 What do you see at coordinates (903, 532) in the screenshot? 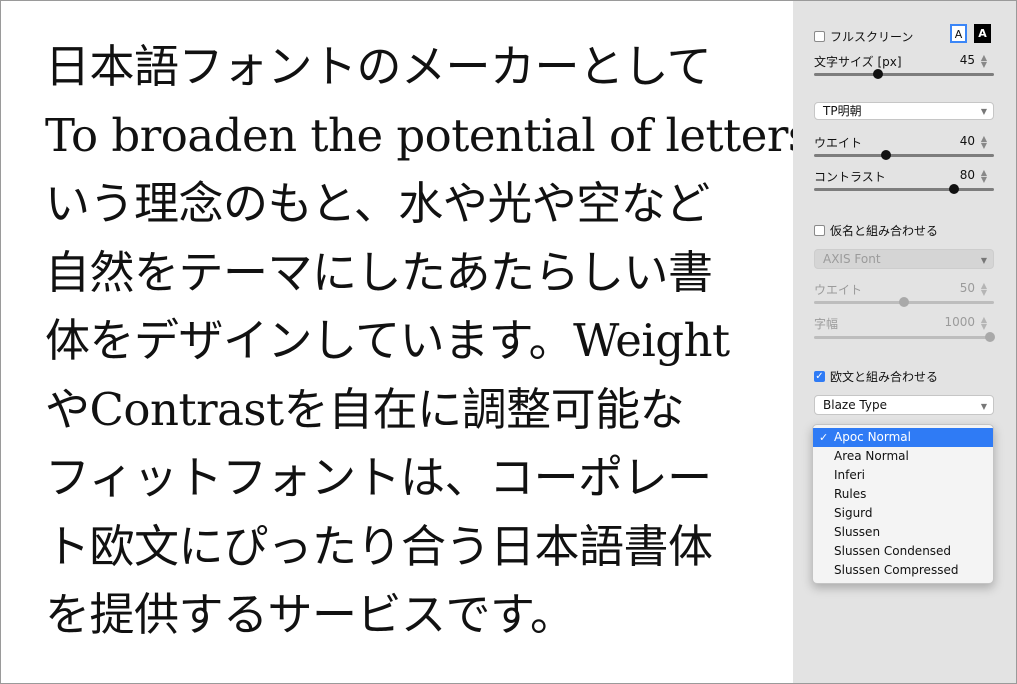
I see `dropdown-option-slussen: Slussen` at bounding box center [903, 532].